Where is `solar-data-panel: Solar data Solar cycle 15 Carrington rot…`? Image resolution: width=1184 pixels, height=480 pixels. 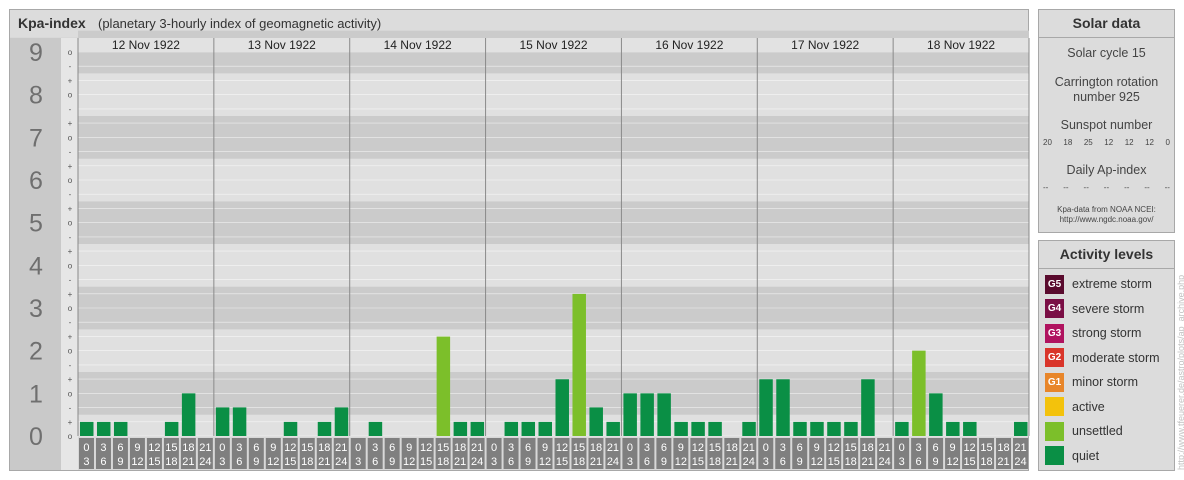 solar-data-panel: Solar data Solar cycle 15 Carrington rot… is located at coordinates (1106, 121).